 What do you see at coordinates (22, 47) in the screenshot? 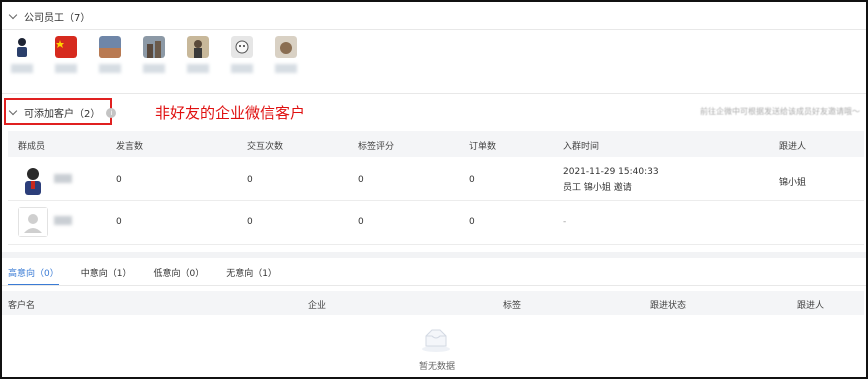
I see `avatar-person-icon` at bounding box center [22, 47].